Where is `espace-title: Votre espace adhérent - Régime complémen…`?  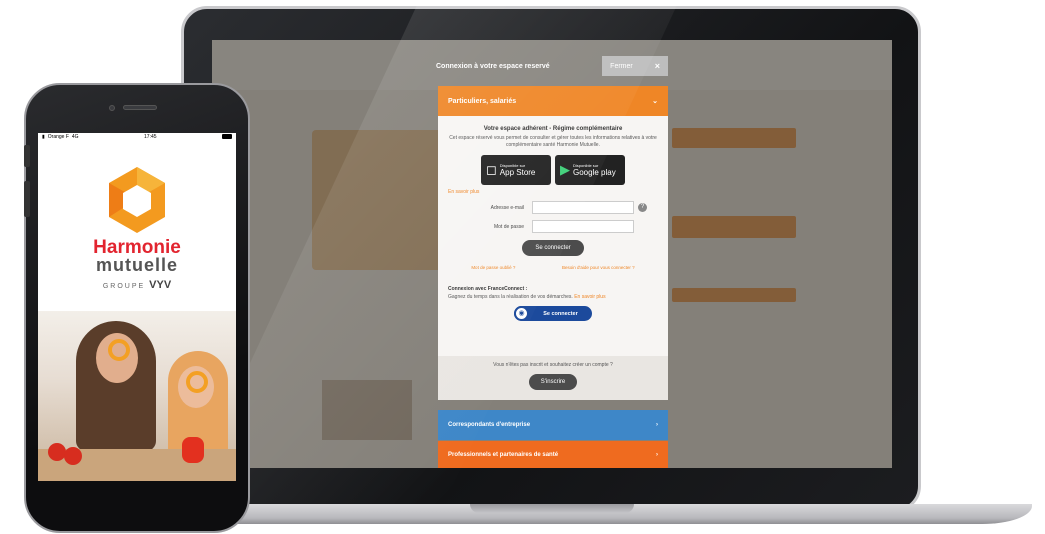
espace-title: Votre espace adhérent - Régime complémen… is located at coordinates (553, 129).